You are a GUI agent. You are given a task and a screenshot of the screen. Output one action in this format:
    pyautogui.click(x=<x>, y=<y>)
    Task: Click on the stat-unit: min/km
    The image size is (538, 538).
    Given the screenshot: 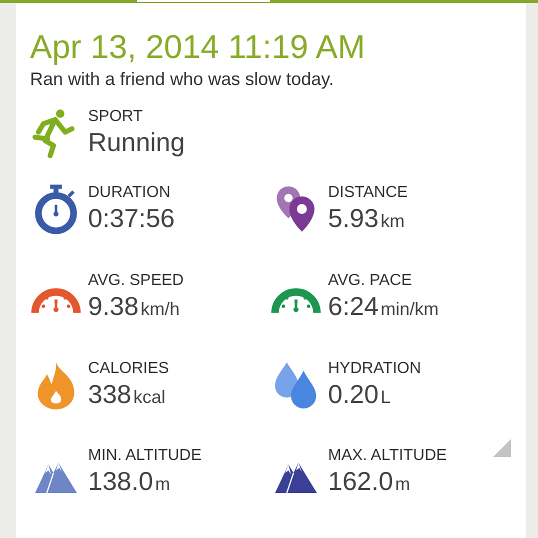 What is the action you would take?
    pyautogui.click(x=409, y=309)
    